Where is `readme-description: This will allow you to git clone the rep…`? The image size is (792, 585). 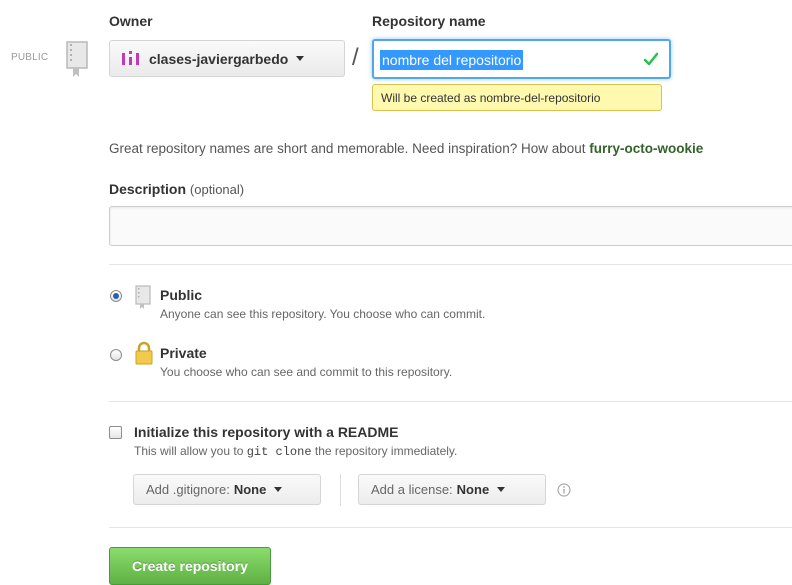
readme-description: This will allow you to git clone the rep… is located at coordinates (295, 451).